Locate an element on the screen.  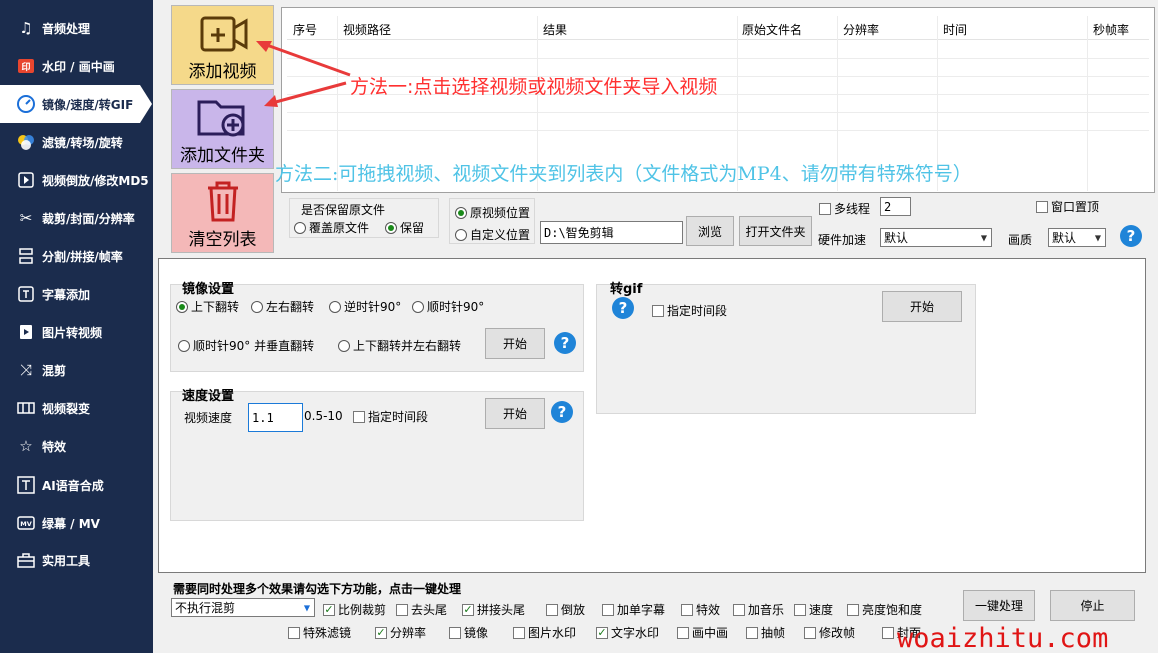
resolution-checkbox: ✓ 分辨率 is located at coordinates (400, 632).